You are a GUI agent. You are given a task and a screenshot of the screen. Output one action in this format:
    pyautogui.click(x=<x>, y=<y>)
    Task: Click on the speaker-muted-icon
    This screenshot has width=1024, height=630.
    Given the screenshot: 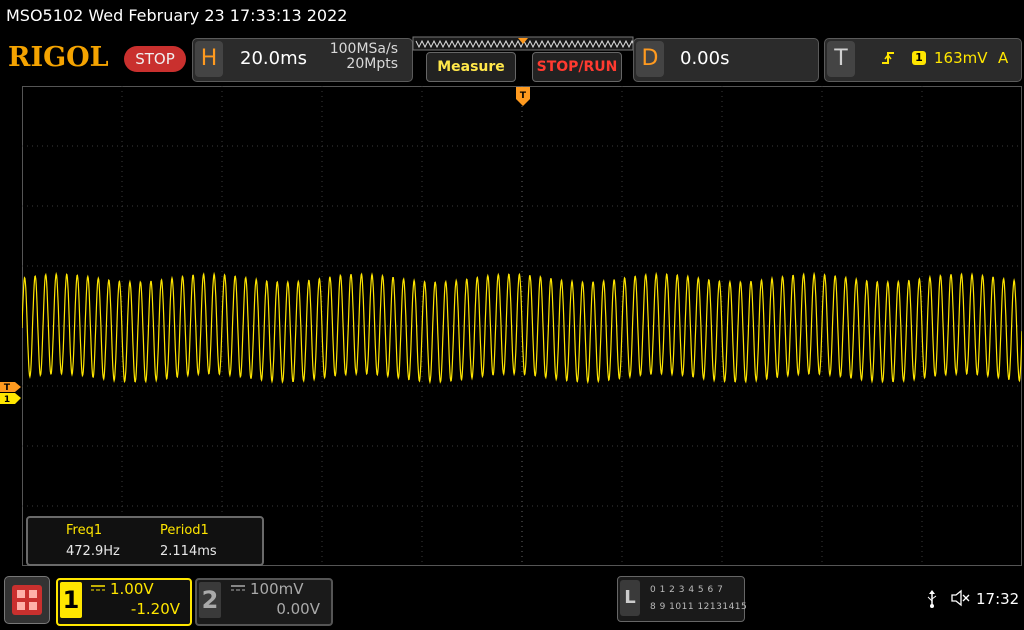 What is the action you would take?
    pyautogui.click(x=960, y=598)
    